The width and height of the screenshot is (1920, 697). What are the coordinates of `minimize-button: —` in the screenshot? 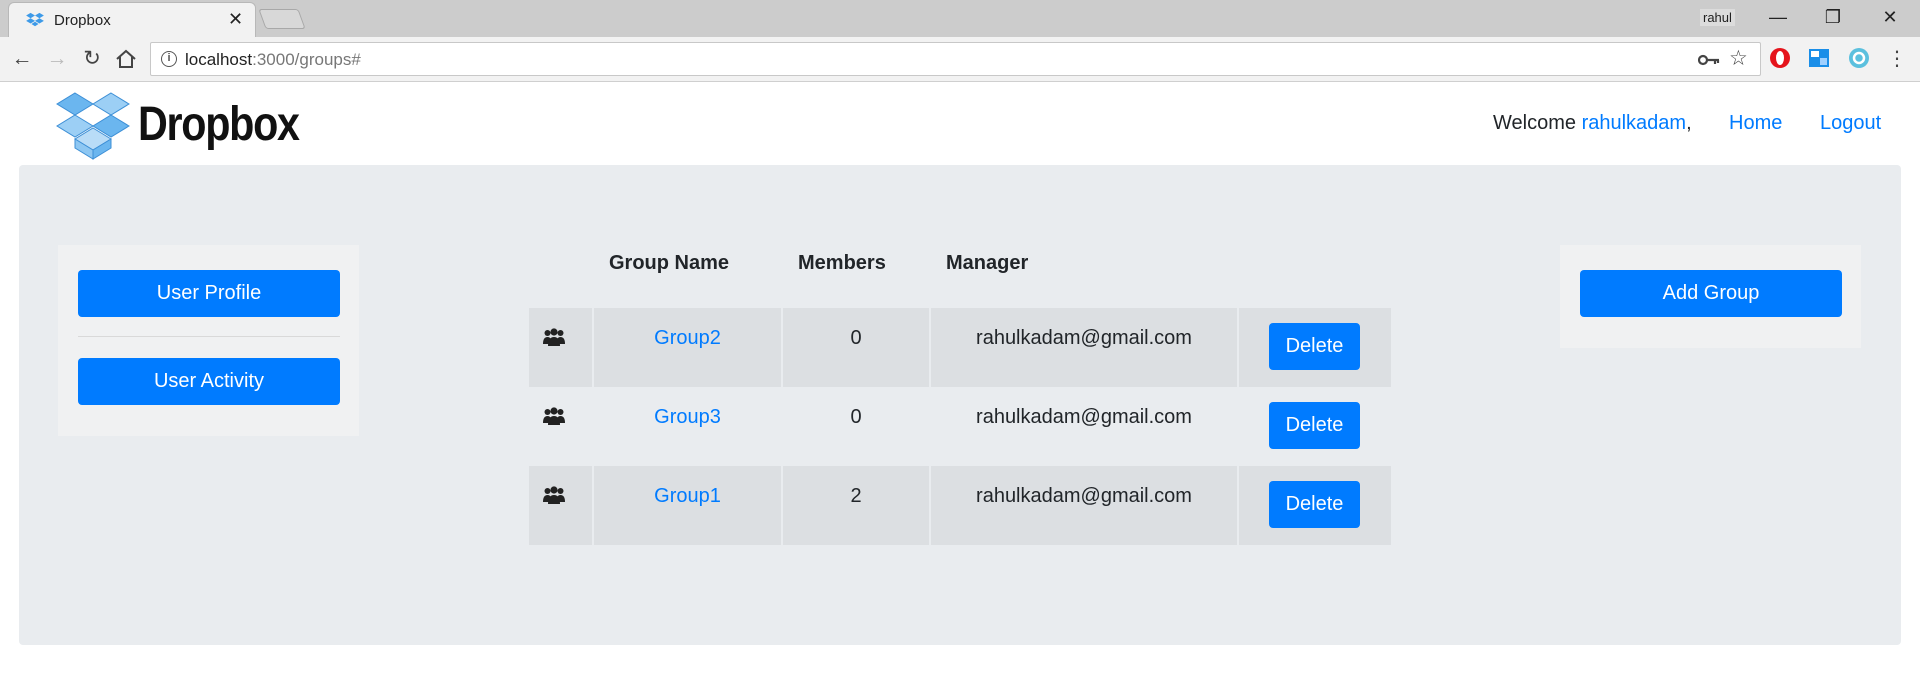 It's located at (1778, 17).